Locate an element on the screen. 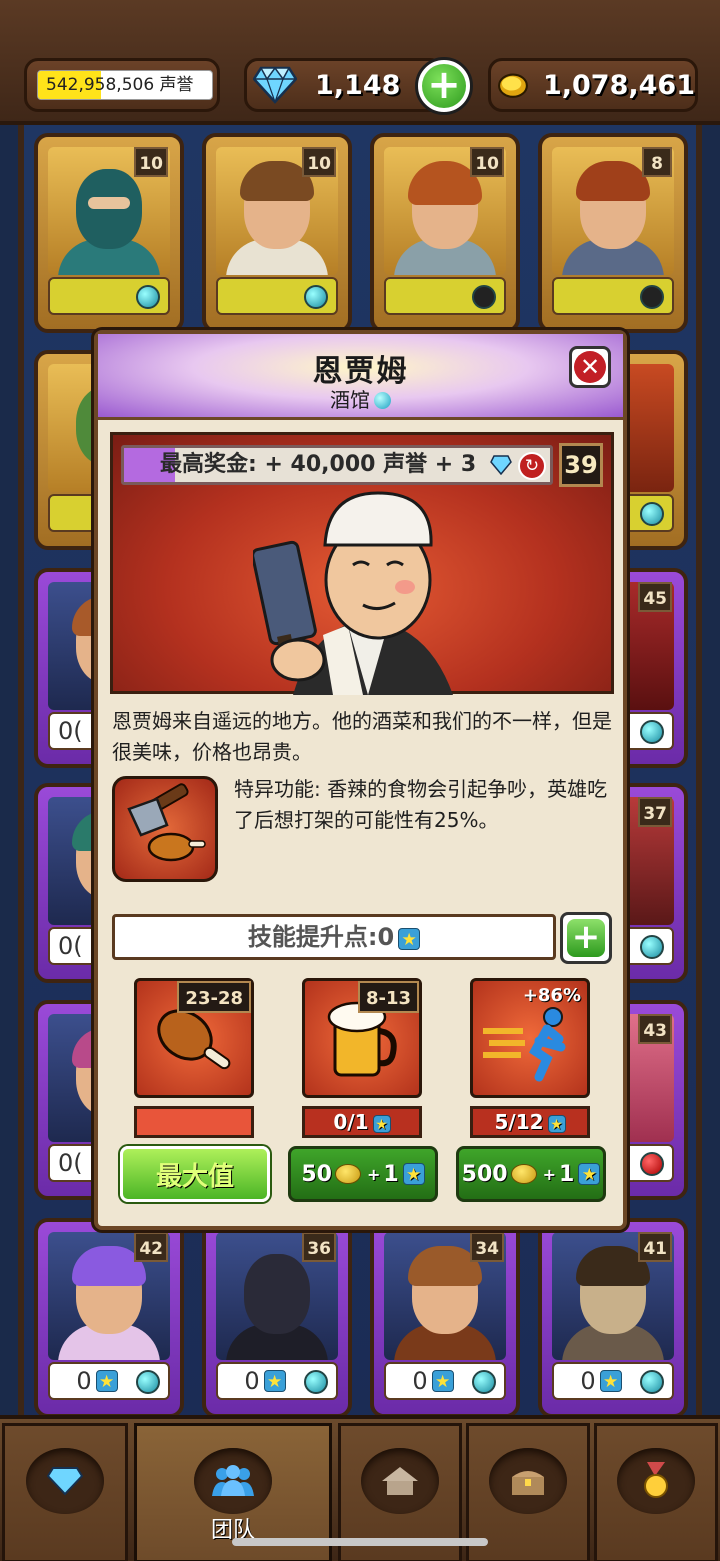 This screenshot has height=1561, width=720. chef-portrait is located at coordinates (353, 593).